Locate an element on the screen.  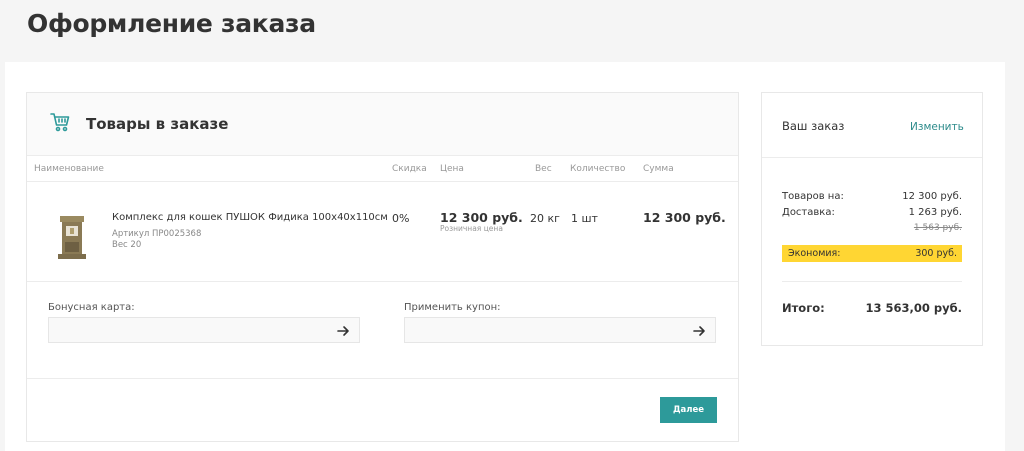
edit-order-link: Изменить is located at coordinates (937, 127).